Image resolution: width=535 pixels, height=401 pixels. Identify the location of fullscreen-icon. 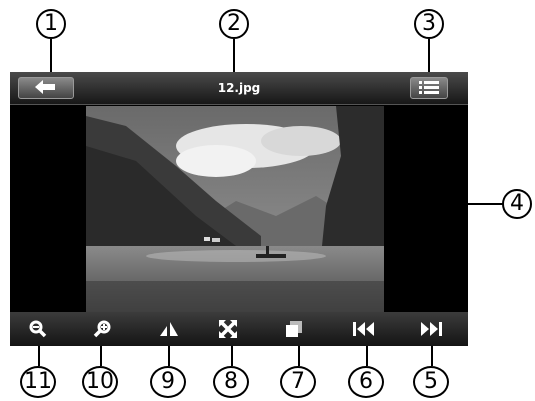
(228, 329).